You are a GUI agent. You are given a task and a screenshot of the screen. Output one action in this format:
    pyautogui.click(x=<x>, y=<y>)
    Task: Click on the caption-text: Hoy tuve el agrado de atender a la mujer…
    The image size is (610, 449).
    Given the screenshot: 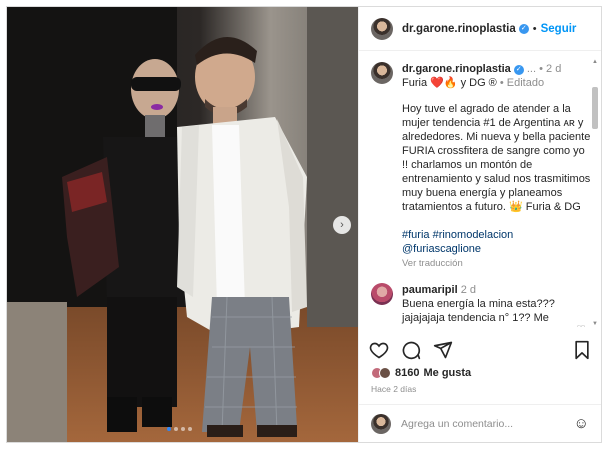 What is the action you would take?
    pyautogui.click(x=496, y=158)
    